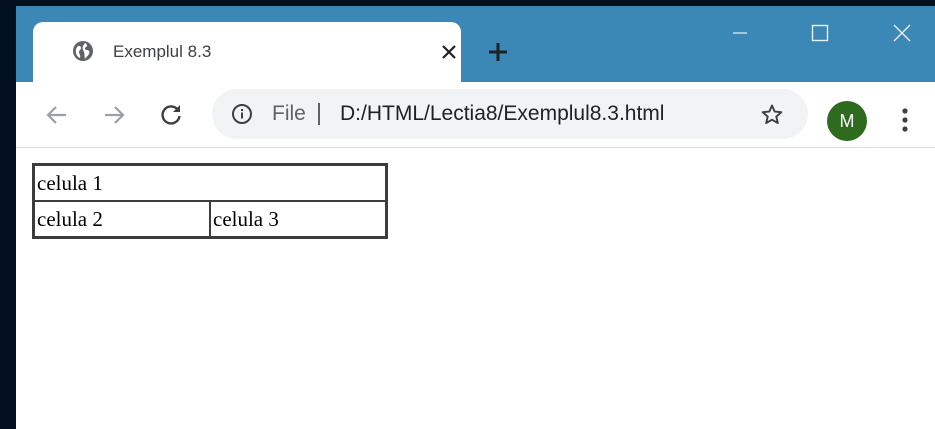  I want to click on kebab-menu-icon, so click(905, 120).